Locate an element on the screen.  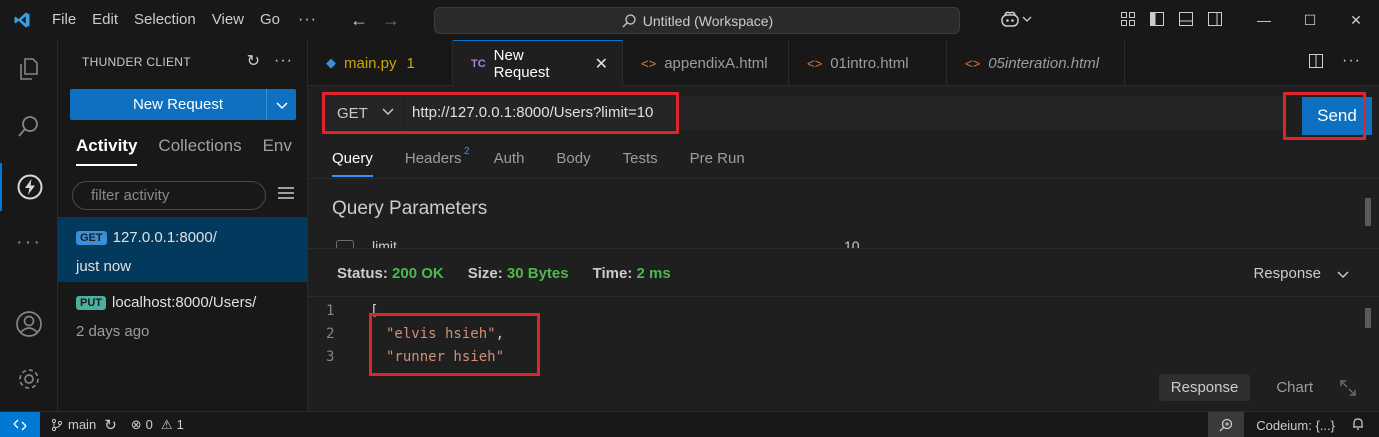
new-request-dropdown is located at coordinates (281, 104).